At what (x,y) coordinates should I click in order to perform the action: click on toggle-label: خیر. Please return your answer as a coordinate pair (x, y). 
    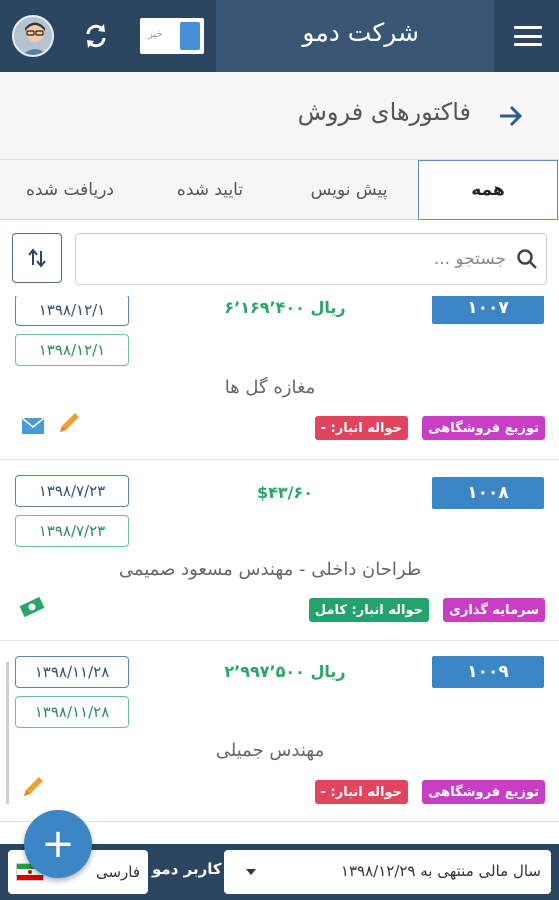
    Looking at the image, I should click on (155, 34).